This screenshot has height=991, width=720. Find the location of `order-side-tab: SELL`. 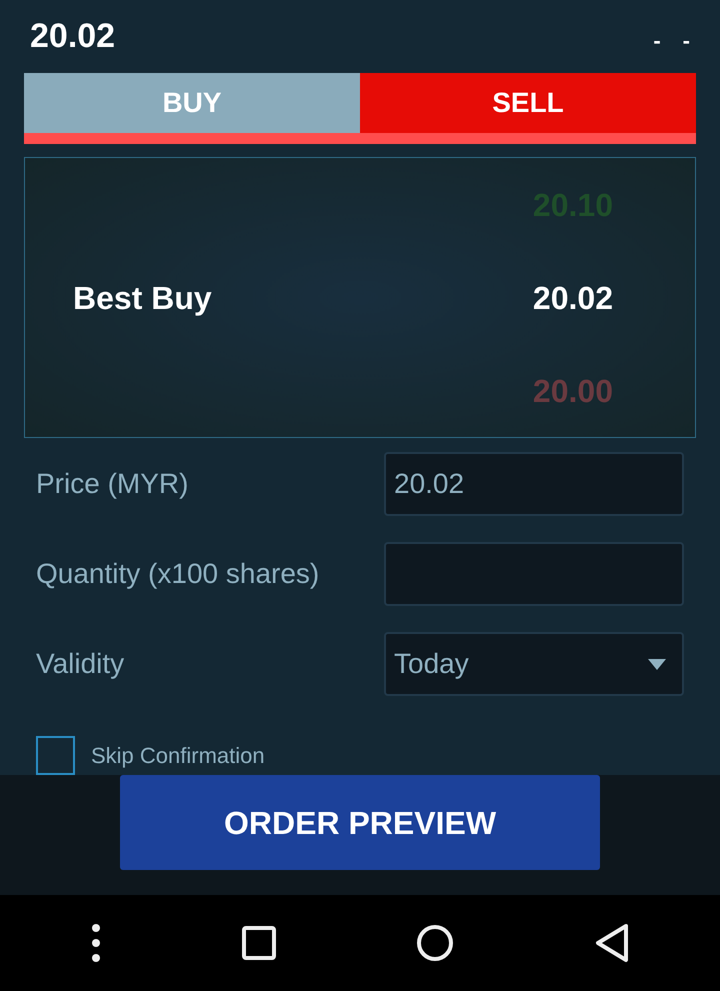

order-side-tab: SELL is located at coordinates (528, 103).